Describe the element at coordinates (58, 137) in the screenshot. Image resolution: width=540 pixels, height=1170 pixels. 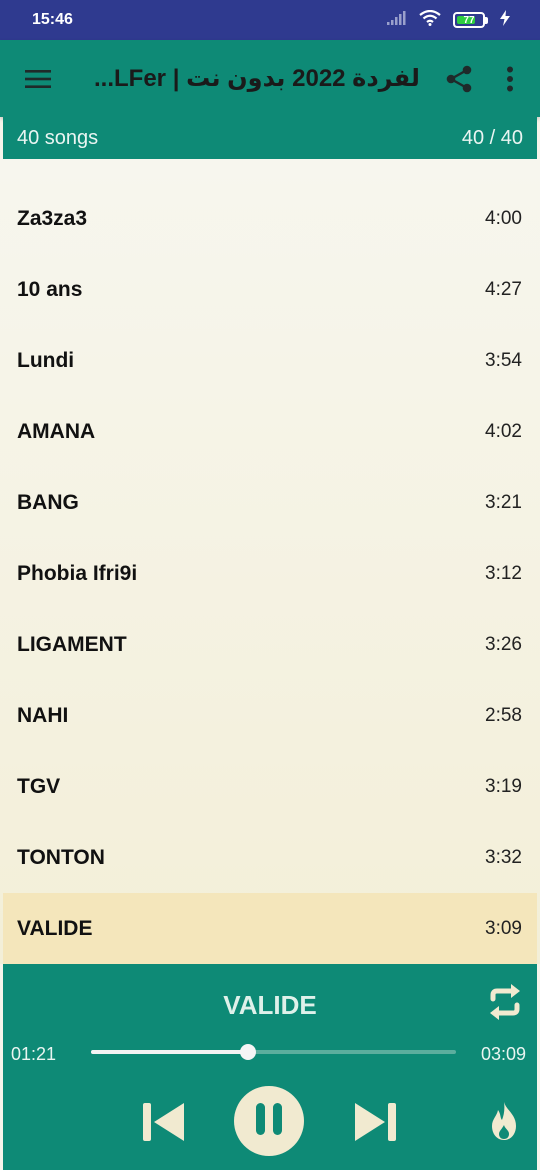
I see `song-count: 40 songs` at that location.